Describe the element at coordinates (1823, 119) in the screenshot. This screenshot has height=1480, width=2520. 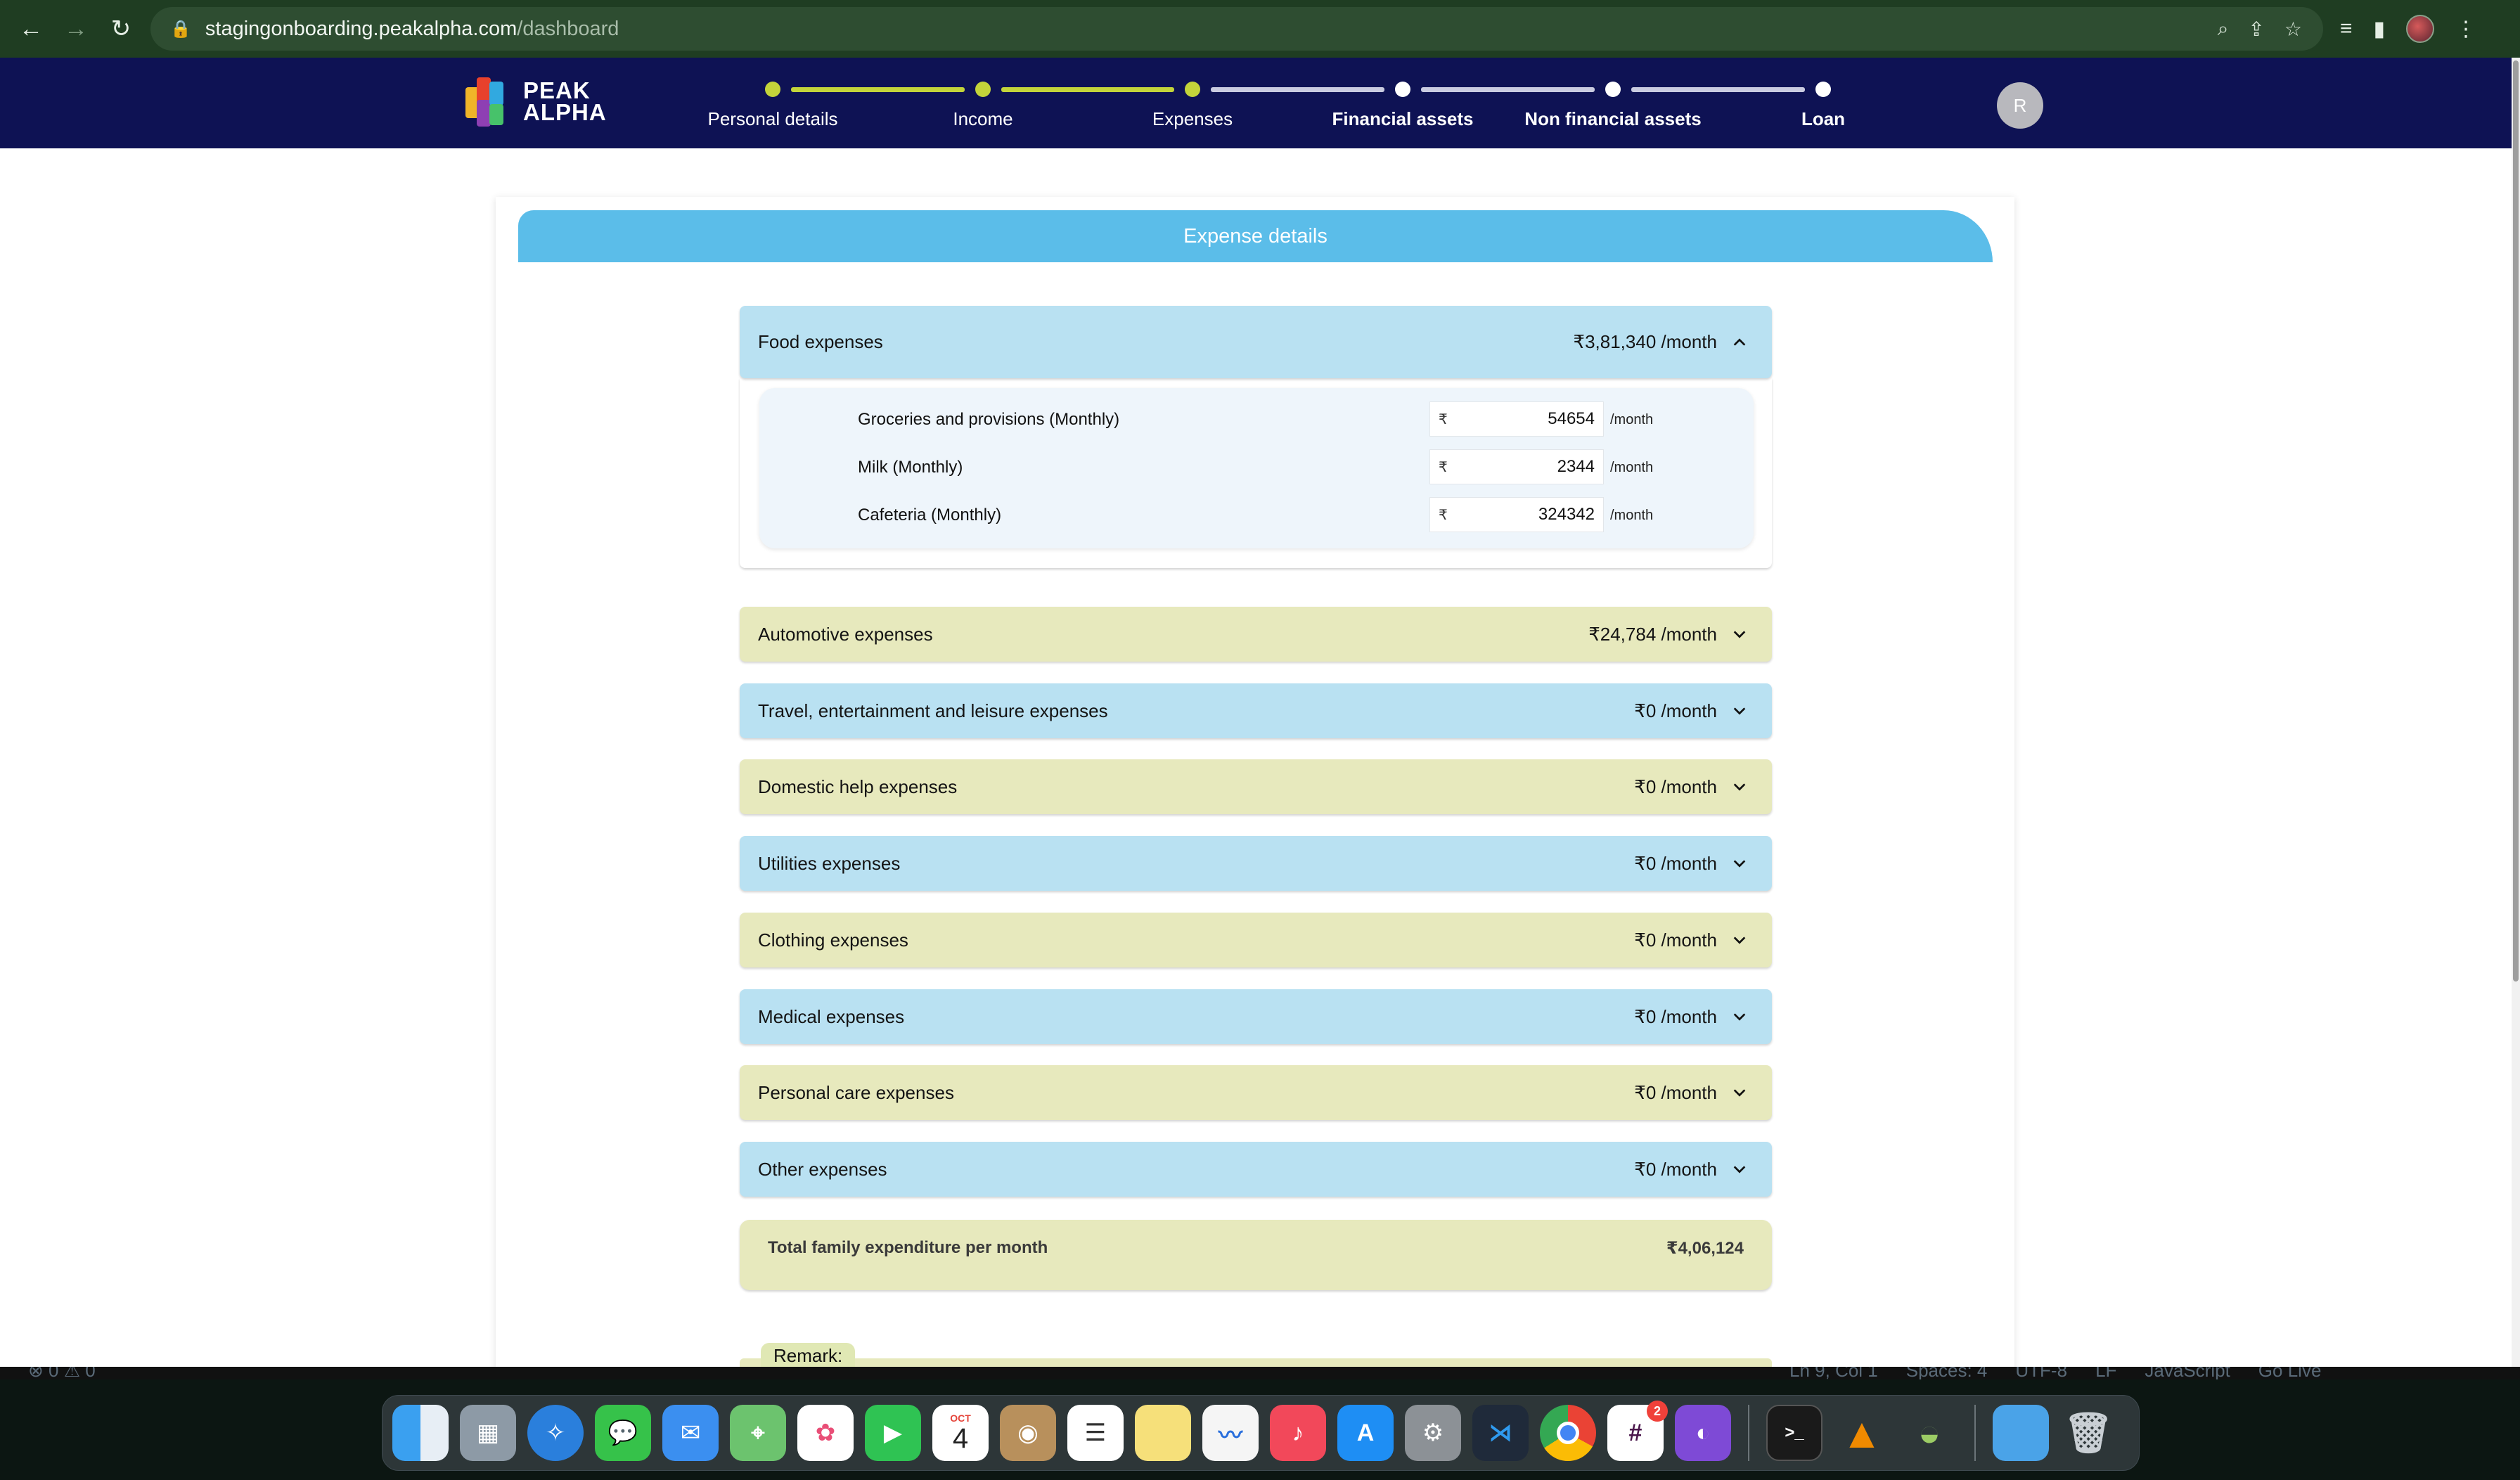
I see `stepper-label: Loan` at that location.